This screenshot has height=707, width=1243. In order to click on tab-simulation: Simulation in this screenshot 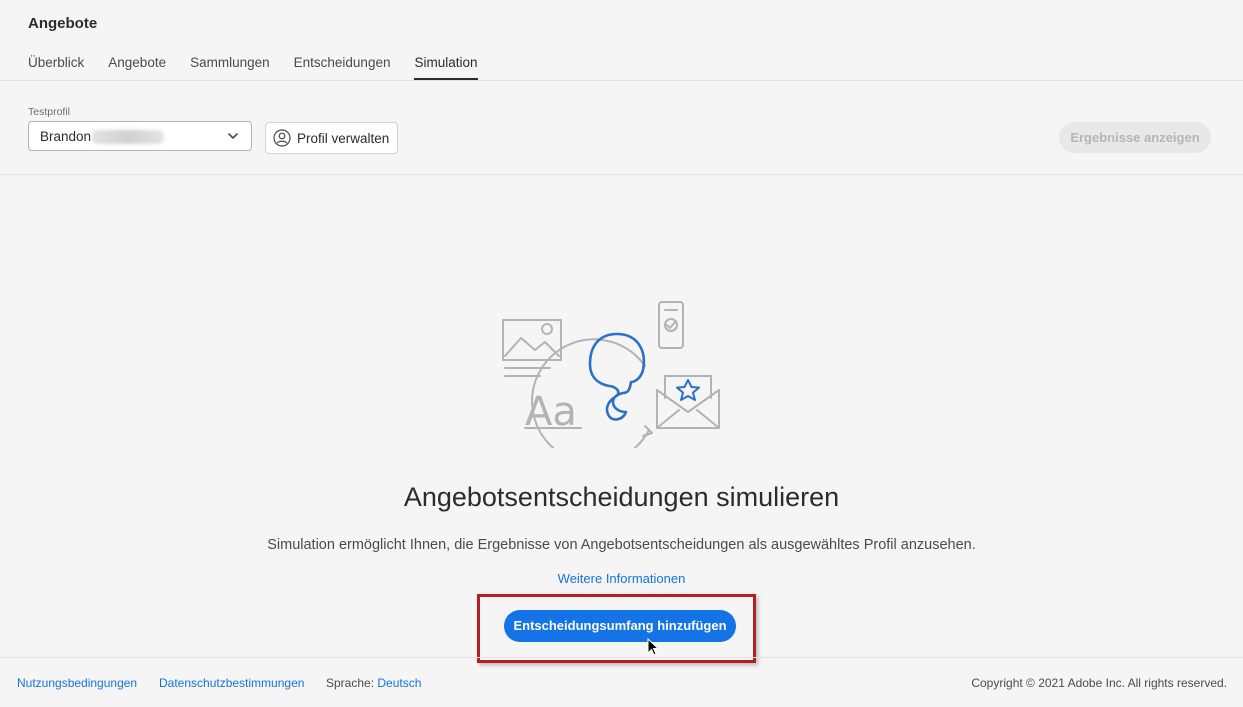, I will do `click(446, 67)`.